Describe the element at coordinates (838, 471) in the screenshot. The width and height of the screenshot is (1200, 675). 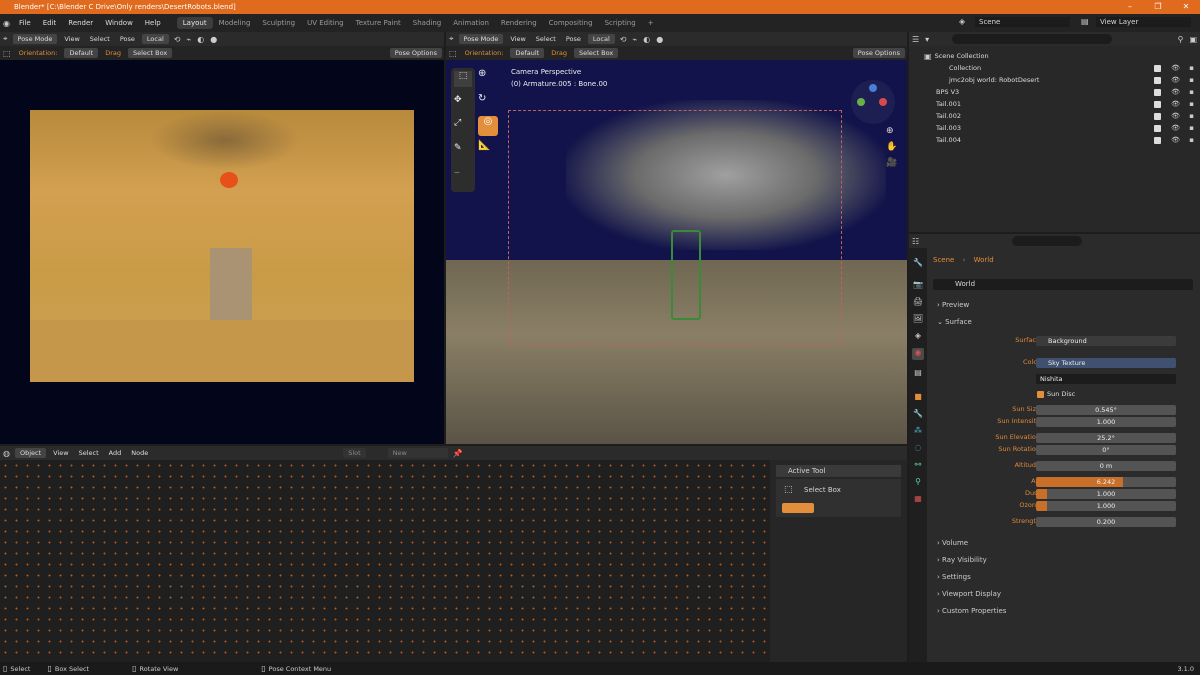
I see `active-tool-header: Active Tool` at that location.